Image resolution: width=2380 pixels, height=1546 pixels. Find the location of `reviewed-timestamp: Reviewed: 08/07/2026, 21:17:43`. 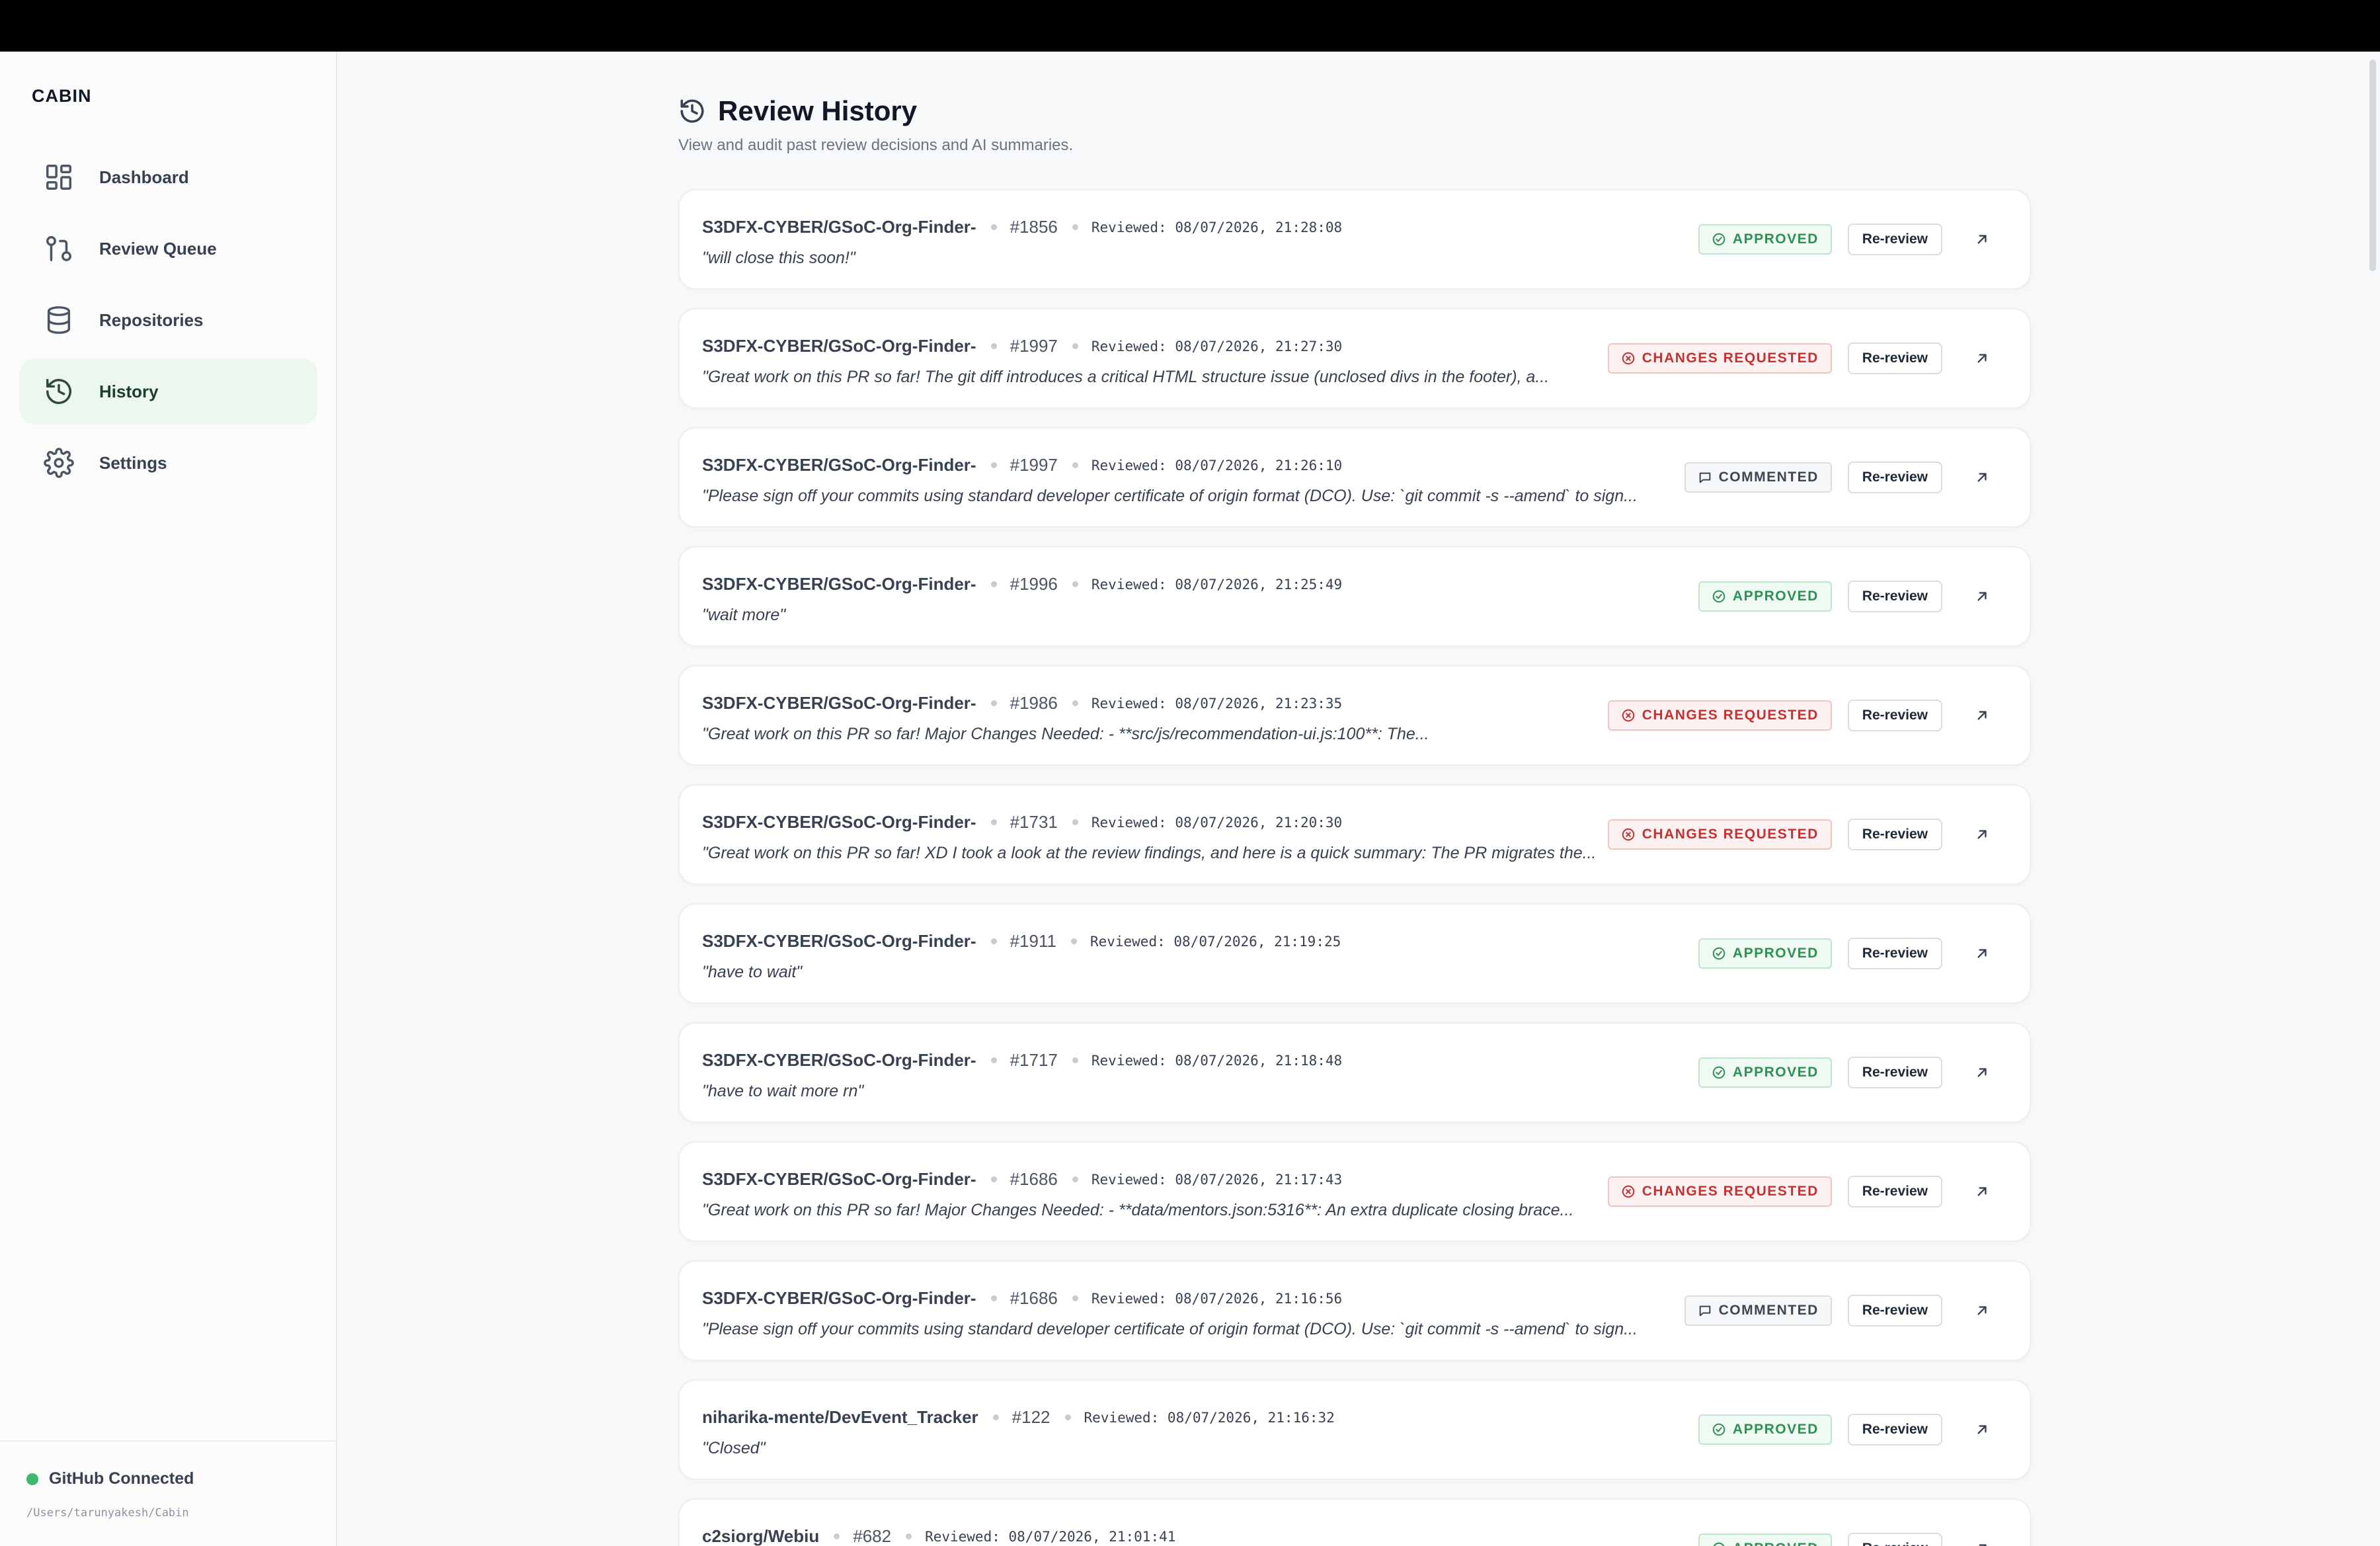

reviewed-timestamp: Reviewed: 08/07/2026, 21:17:43 is located at coordinates (1217, 1179).